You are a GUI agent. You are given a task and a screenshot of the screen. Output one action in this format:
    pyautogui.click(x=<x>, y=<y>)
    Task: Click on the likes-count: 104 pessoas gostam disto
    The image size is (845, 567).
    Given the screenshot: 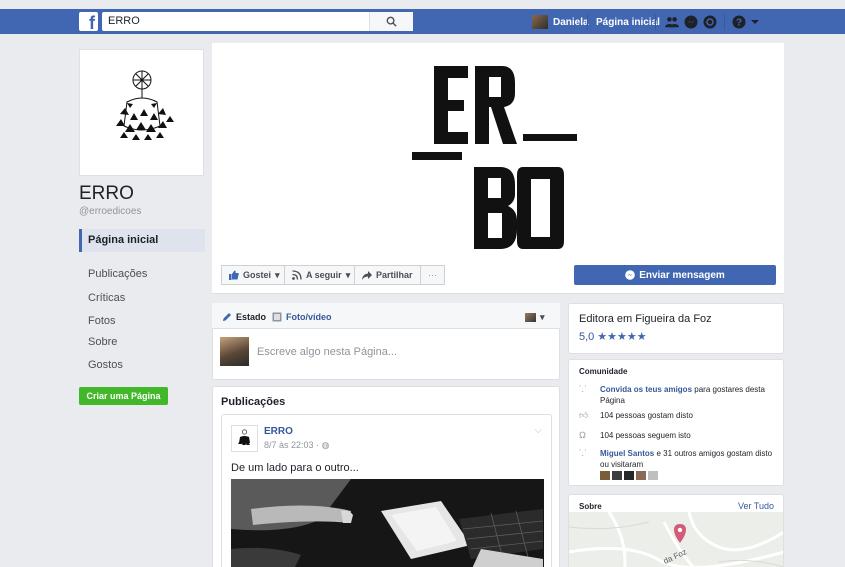 What is the action you would take?
    pyautogui.click(x=646, y=415)
    